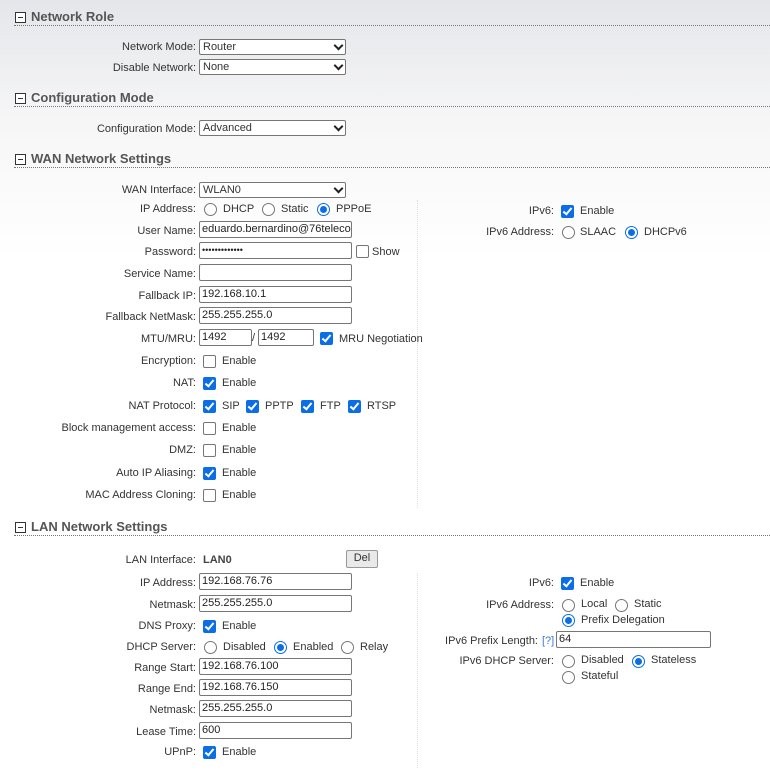  I want to click on nat-rtsp-checkbox, so click(354, 406).